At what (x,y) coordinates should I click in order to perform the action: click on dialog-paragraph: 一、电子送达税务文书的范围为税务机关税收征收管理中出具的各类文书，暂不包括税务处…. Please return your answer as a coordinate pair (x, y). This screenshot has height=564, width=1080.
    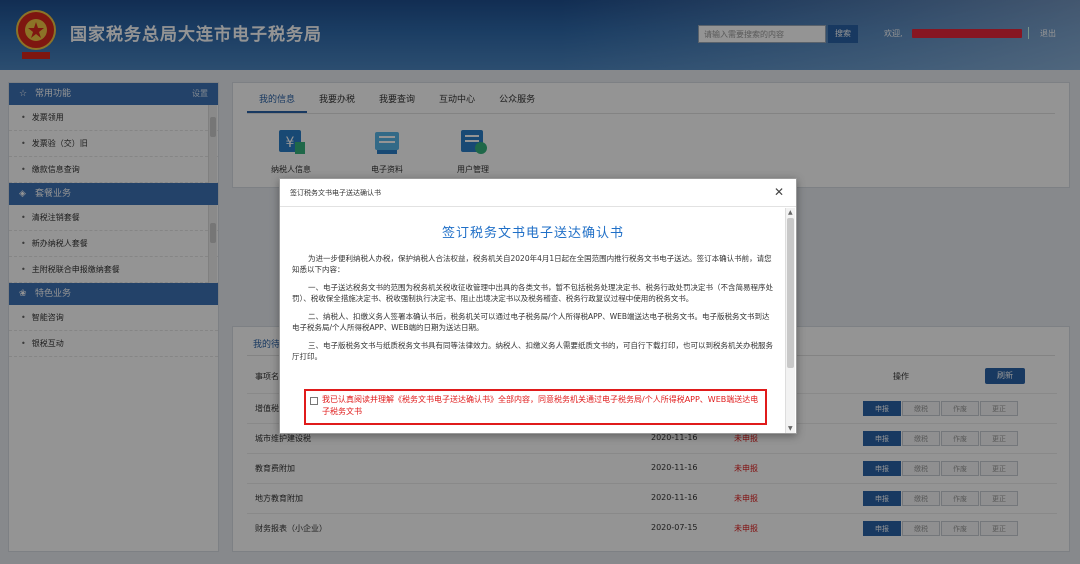
    Looking at the image, I should click on (532, 293).